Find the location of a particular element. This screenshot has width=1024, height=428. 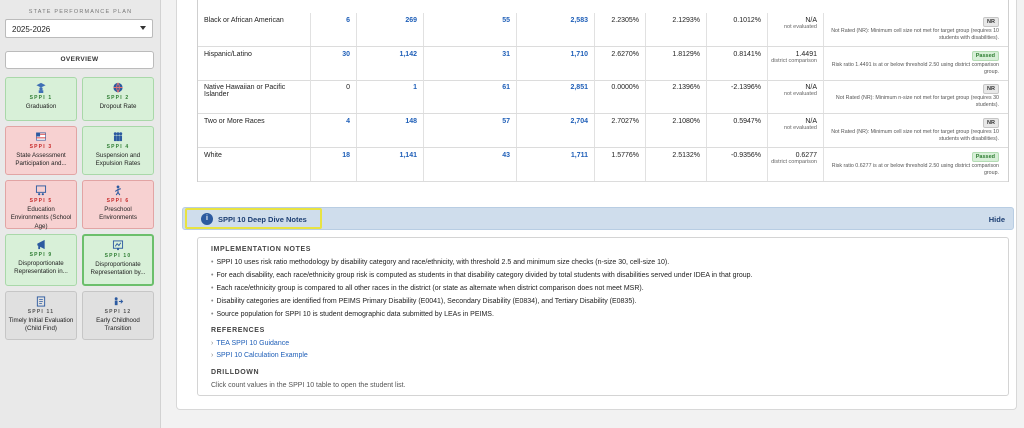

count-link: 43 is located at coordinates (470, 164).